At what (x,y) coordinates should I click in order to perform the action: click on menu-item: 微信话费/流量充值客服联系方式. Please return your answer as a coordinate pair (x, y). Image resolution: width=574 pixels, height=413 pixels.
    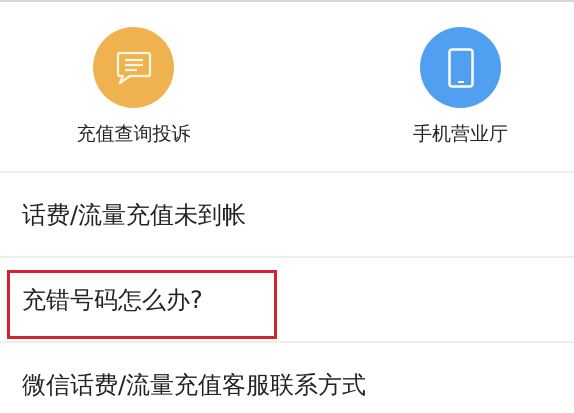
    Looking at the image, I should click on (194, 385).